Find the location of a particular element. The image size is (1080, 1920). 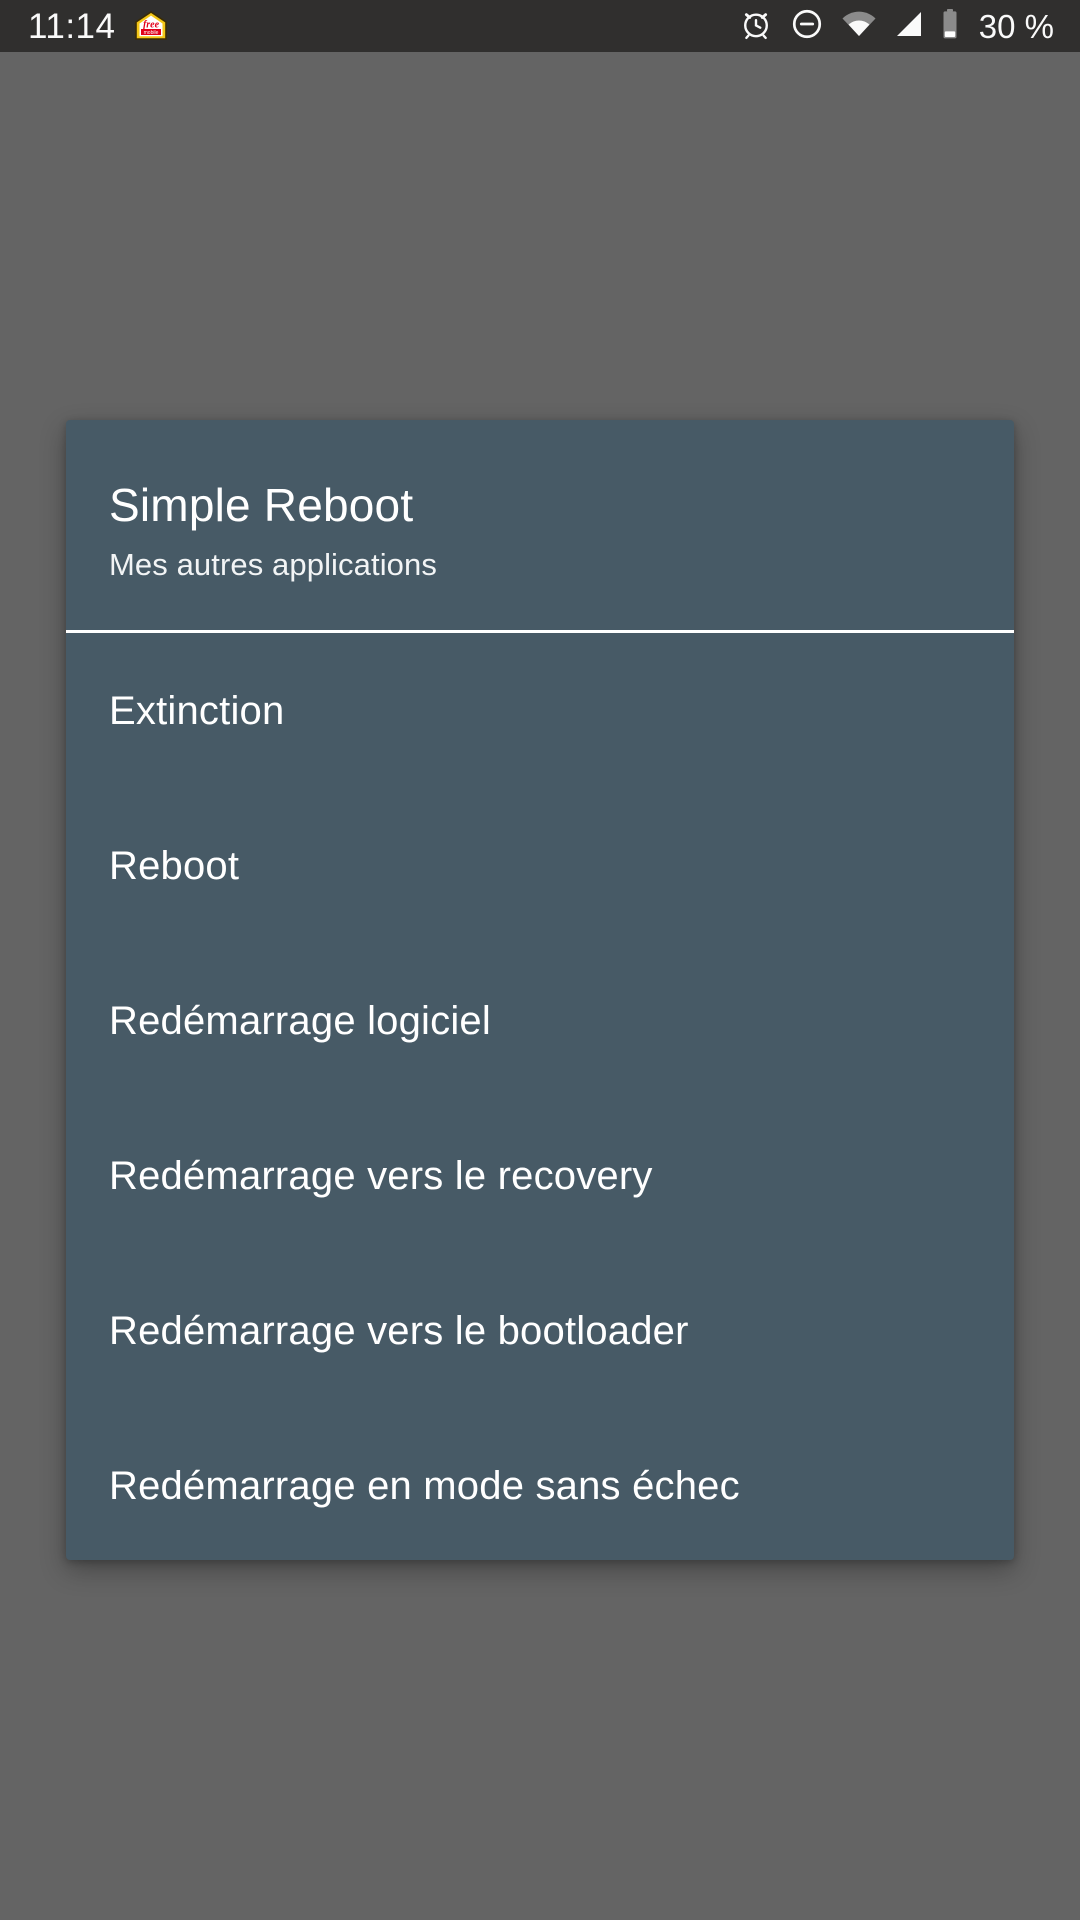

menu-item-label: Redémarrage logiciel is located at coordinates (300, 1020).